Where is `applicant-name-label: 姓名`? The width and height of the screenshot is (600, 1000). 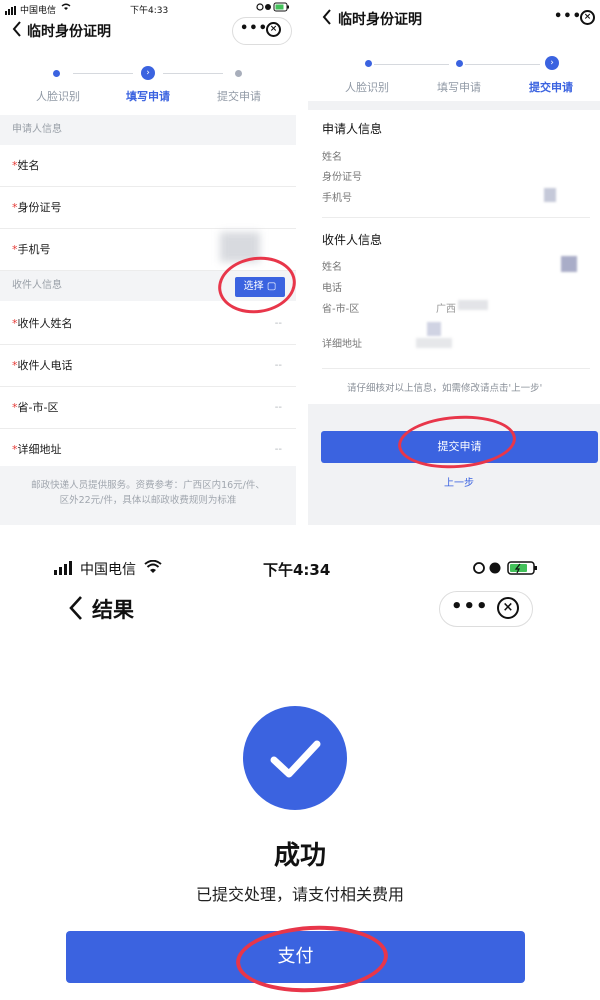
applicant-name-label: 姓名 is located at coordinates (332, 157).